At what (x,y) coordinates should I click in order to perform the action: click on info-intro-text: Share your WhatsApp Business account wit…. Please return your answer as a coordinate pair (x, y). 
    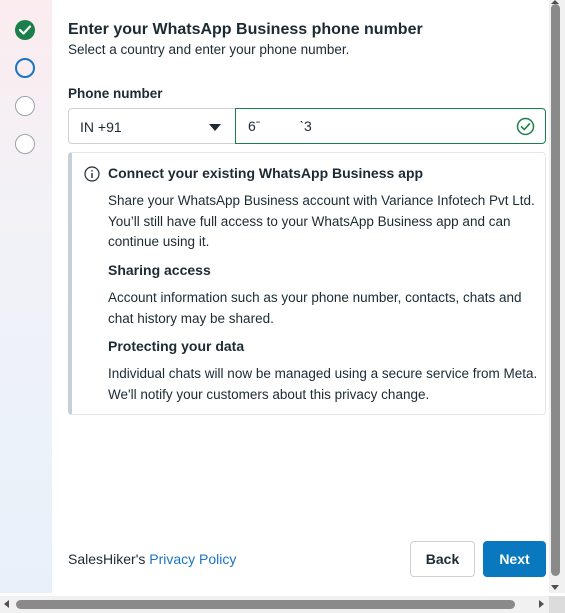
    Looking at the image, I should click on (321, 221).